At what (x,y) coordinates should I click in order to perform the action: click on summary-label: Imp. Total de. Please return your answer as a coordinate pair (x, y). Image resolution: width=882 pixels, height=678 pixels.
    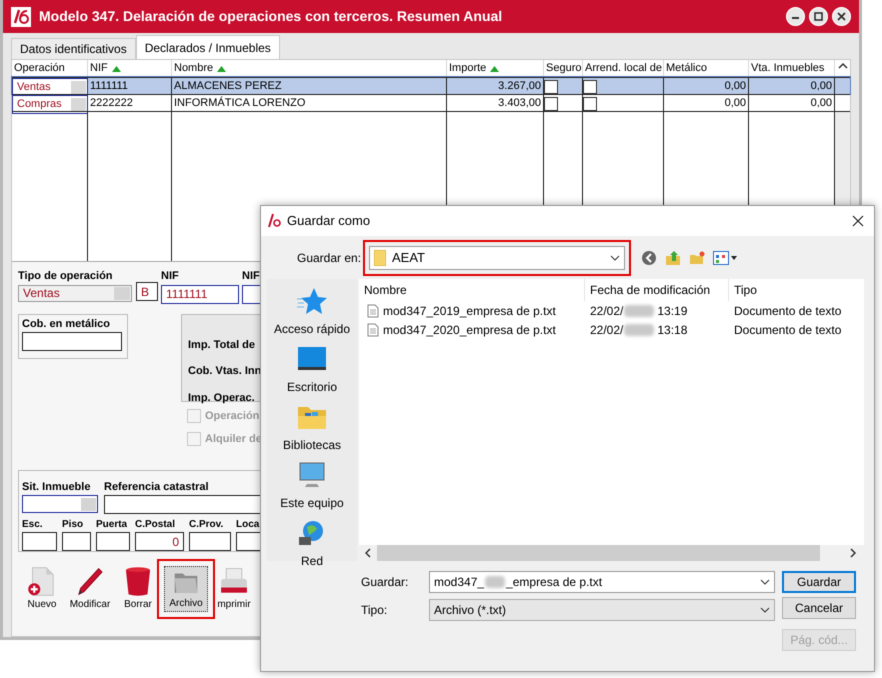
    Looking at the image, I should click on (222, 345).